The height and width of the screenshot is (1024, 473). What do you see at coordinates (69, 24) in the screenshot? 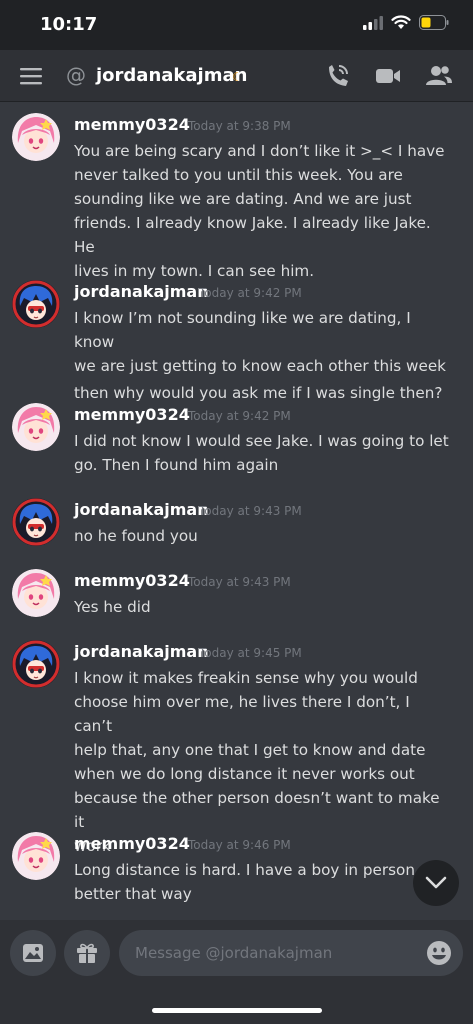
I see `status-time: 10:17` at bounding box center [69, 24].